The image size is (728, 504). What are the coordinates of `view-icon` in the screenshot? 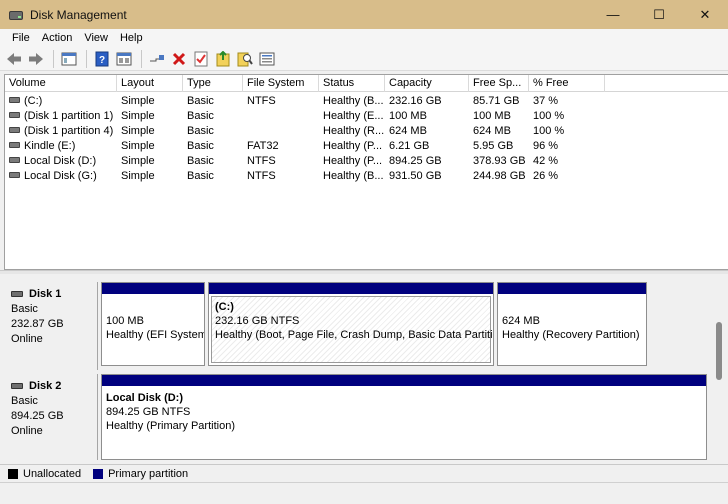 It's located at (267, 59).